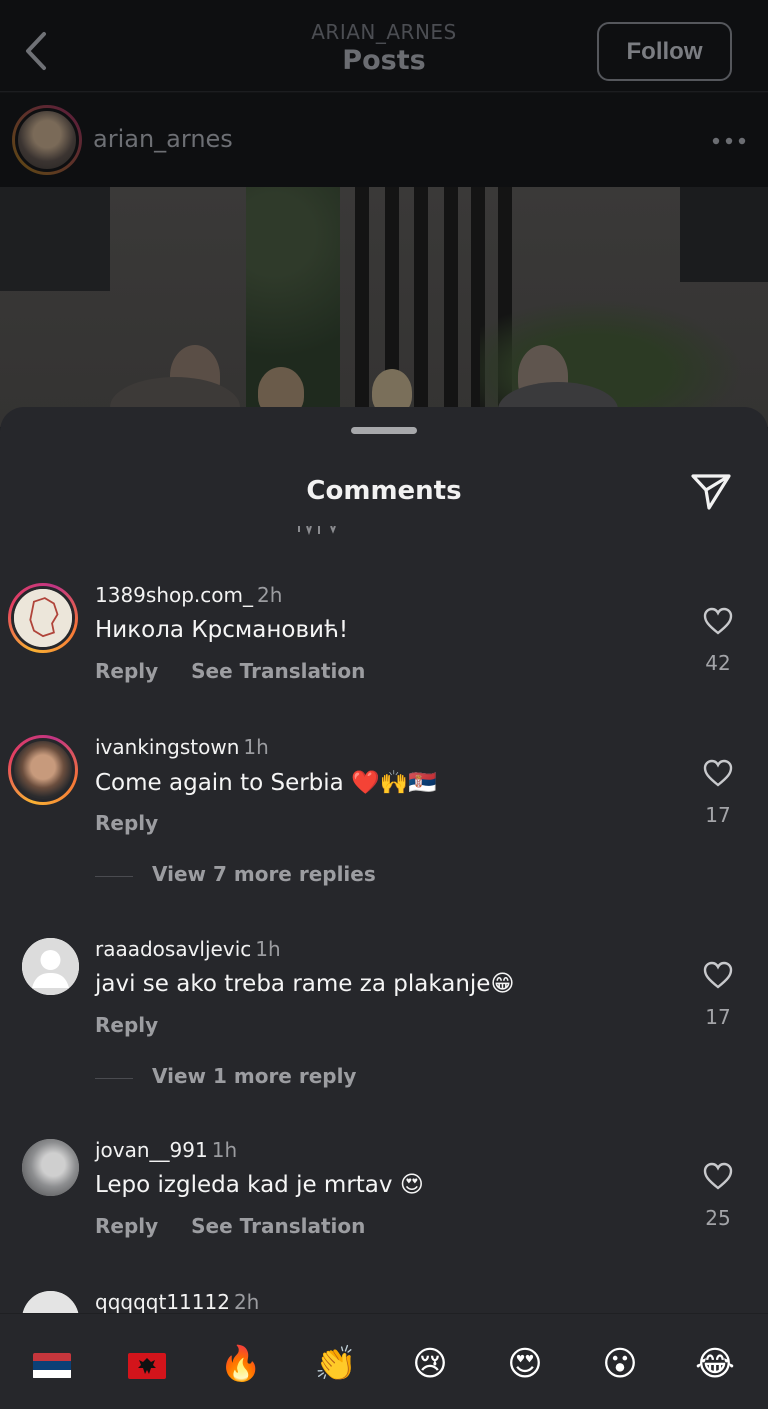 Image resolution: width=768 pixels, height=1409 pixels. What do you see at coordinates (711, 492) in the screenshot?
I see `send-icon` at bounding box center [711, 492].